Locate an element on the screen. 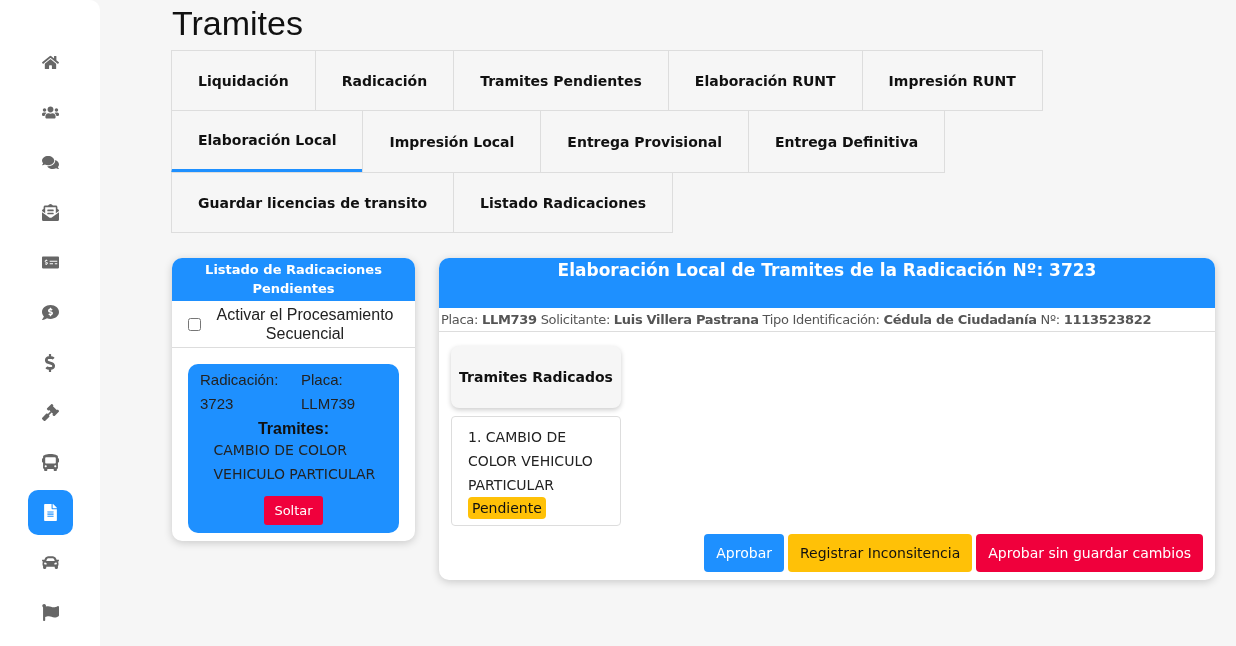 This screenshot has height=646, width=1236. panel-title: Elaboración Local de Tramites de la Radicación Nº: 3723 is located at coordinates (827, 283).